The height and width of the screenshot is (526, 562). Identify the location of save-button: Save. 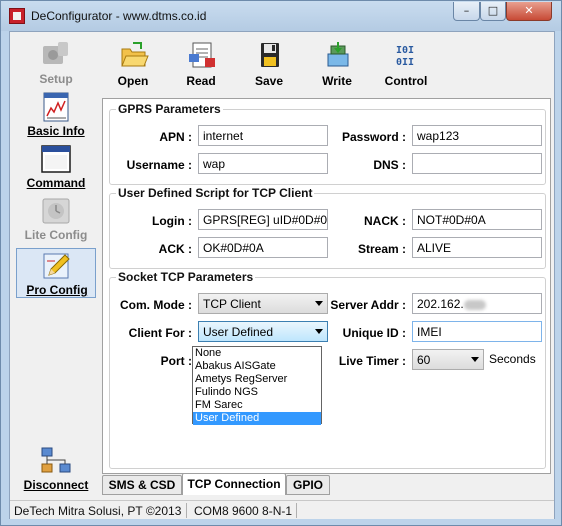
(269, 63).